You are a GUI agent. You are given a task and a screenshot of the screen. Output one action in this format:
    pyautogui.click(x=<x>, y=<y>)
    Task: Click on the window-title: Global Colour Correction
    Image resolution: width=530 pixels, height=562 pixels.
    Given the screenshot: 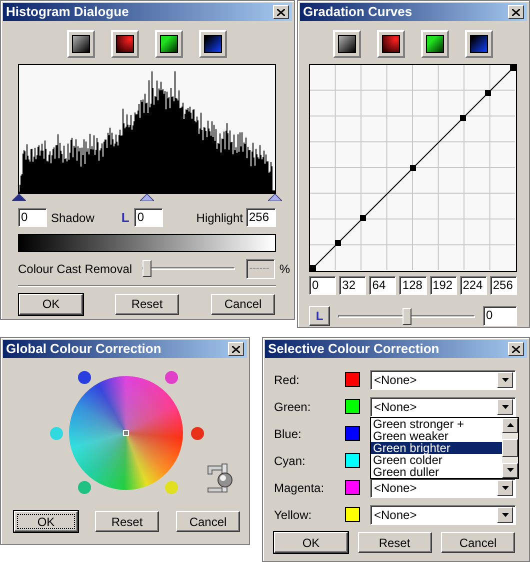 What is the action you would take?
    pyautogui.click(x=84, y=349)
    